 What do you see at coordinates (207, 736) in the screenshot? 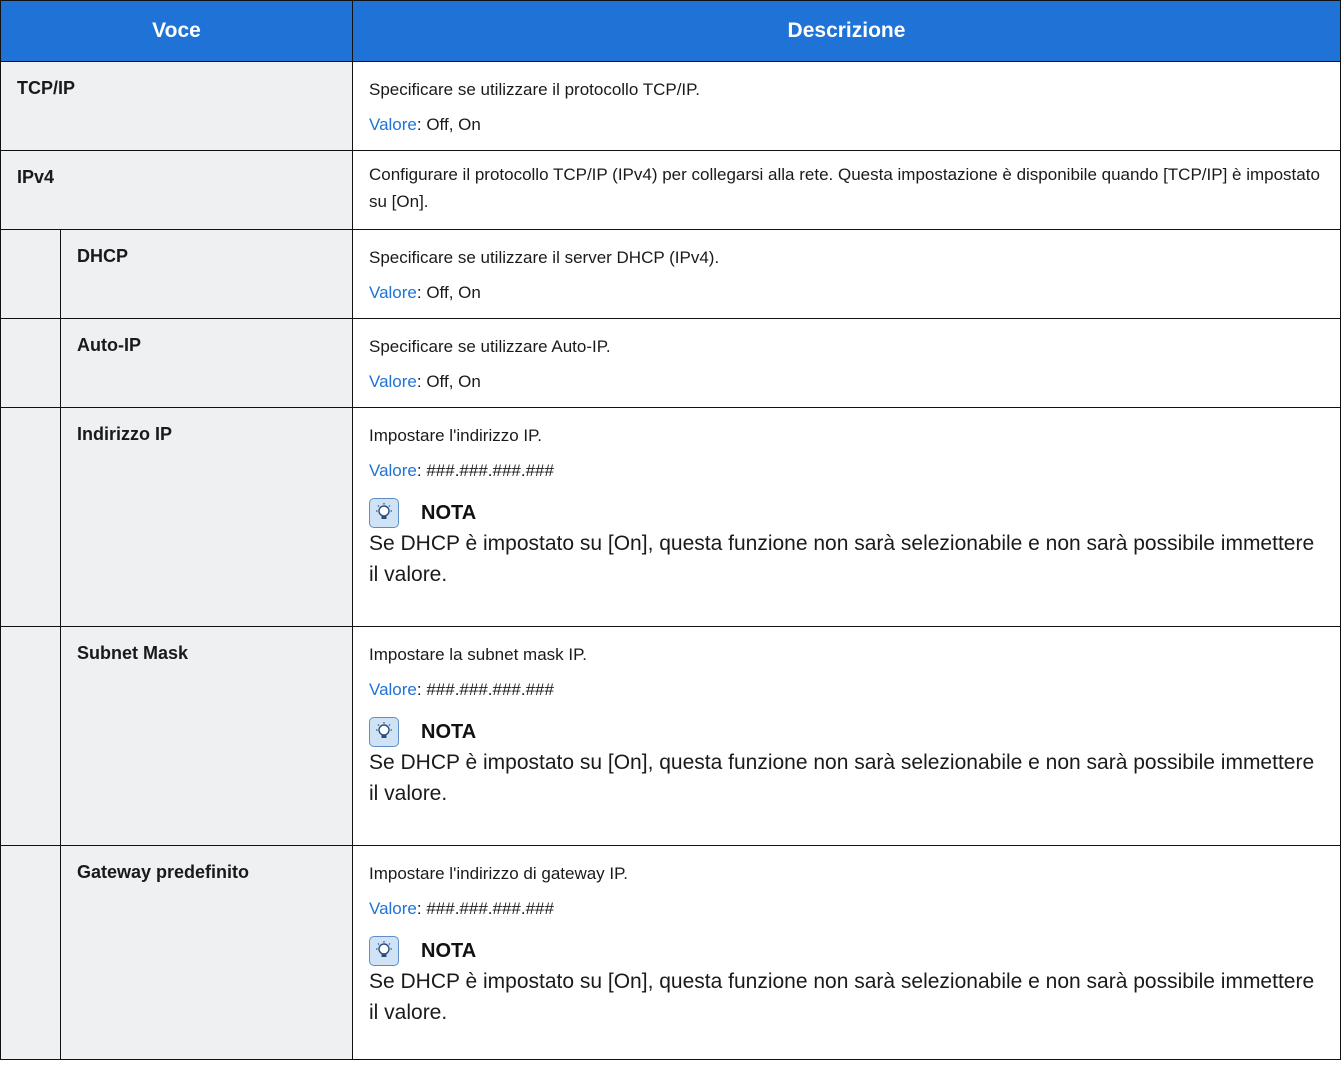
I see `setting-name: Subnet Mask` at bounding box center [207, 736].